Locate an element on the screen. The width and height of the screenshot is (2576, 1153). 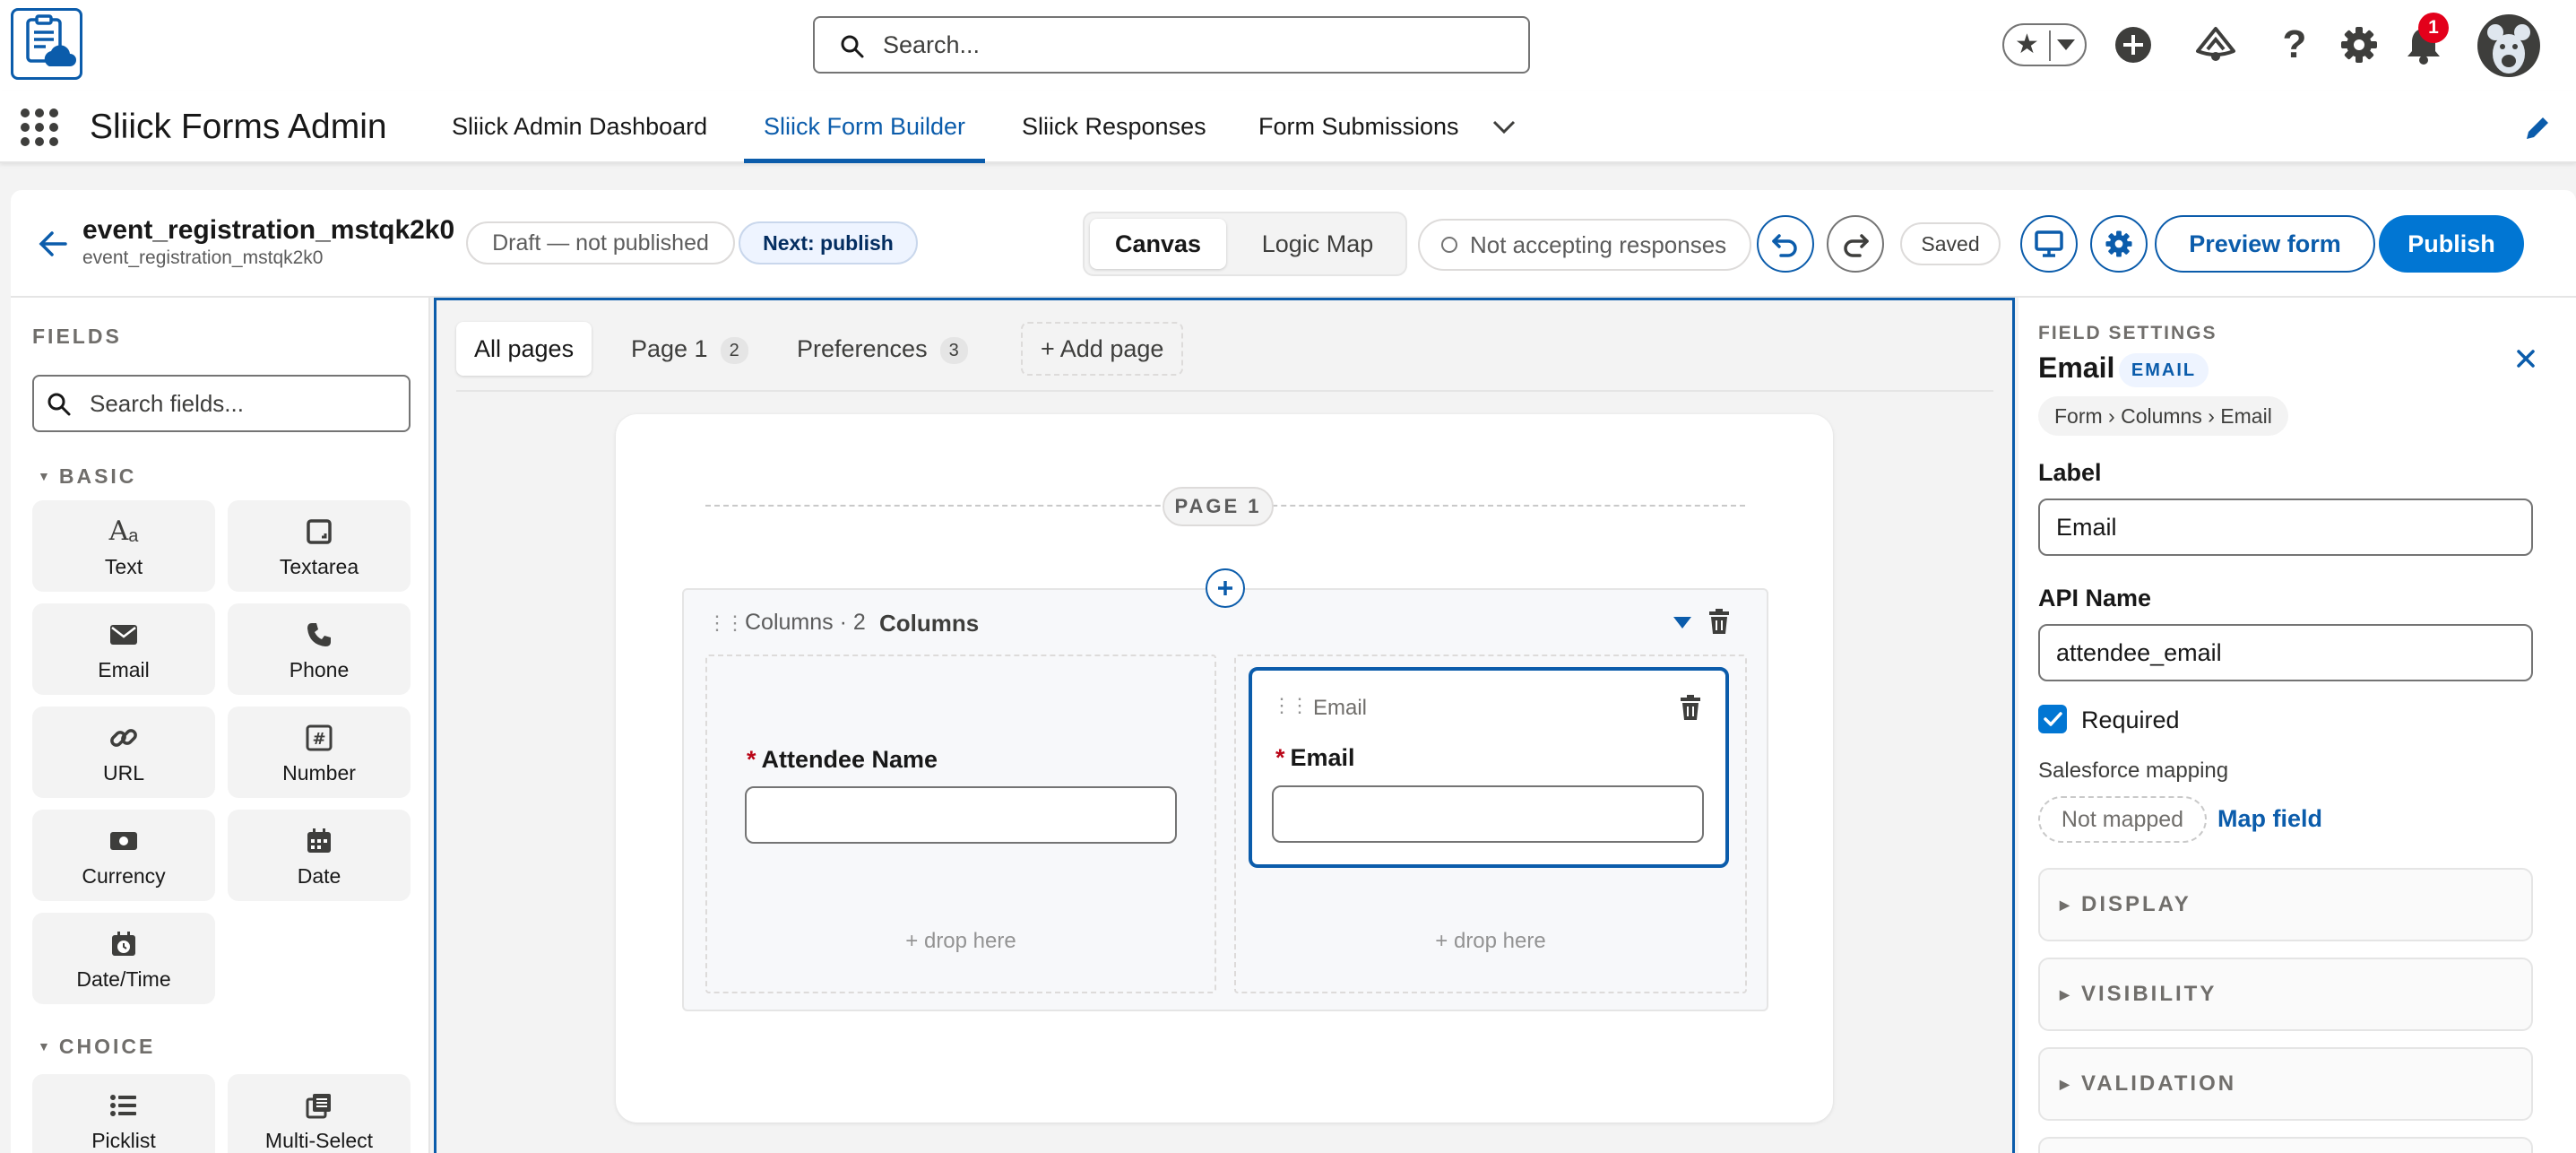
required-checkbox is located at coordinates (2052, 719).